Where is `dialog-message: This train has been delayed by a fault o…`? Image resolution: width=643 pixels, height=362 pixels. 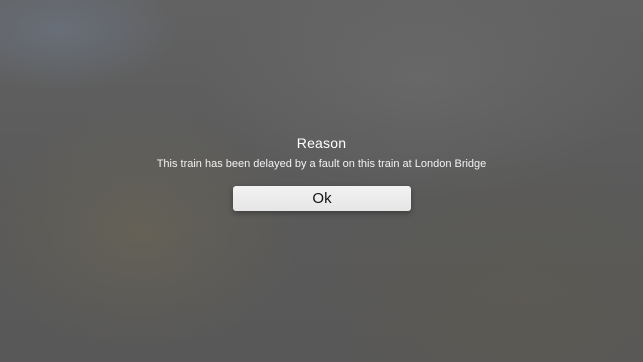
dialog-message: This train has been delayed by a fault o… is located at coordinates (321, 164).